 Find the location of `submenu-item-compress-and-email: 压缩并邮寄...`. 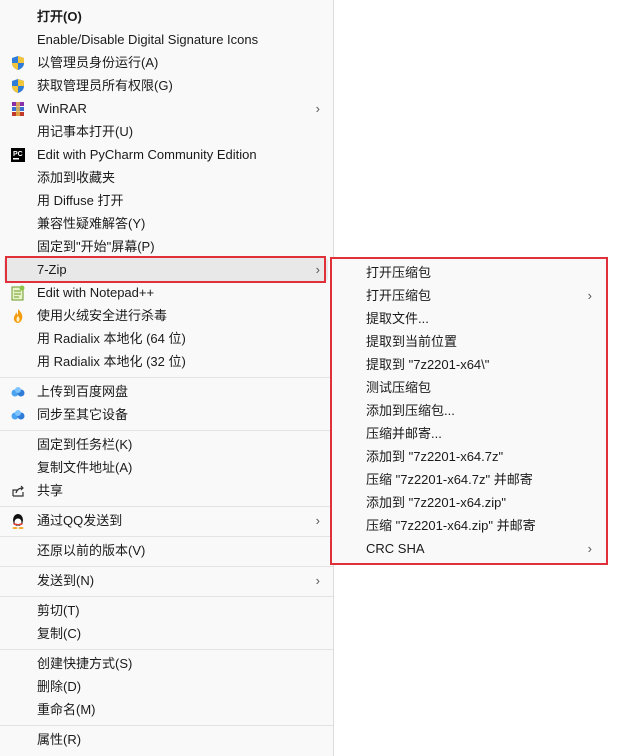

submenu-item-compress-and-email: 压缩并邮寄... is located at coordinates (469, 433).